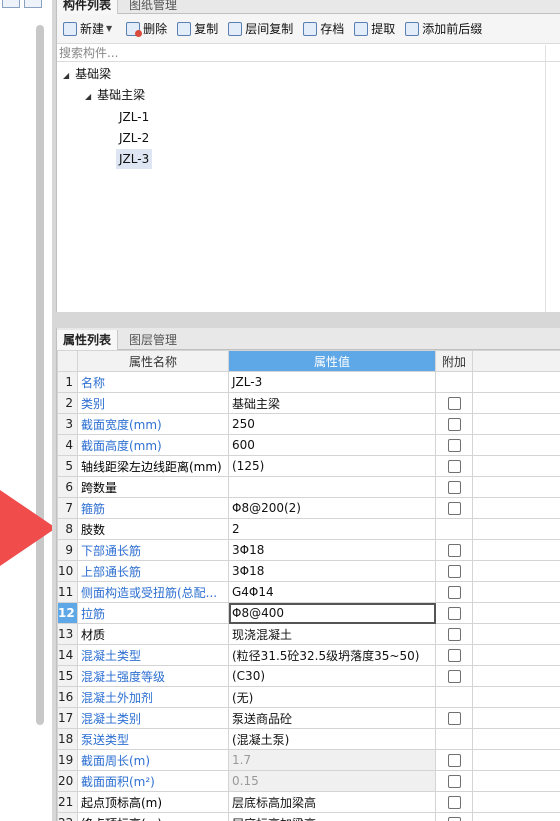 The image size is (560, 821). Describe the element at coordinates (67, 613) in the screenshot. I see `row-number: 12` at that location.